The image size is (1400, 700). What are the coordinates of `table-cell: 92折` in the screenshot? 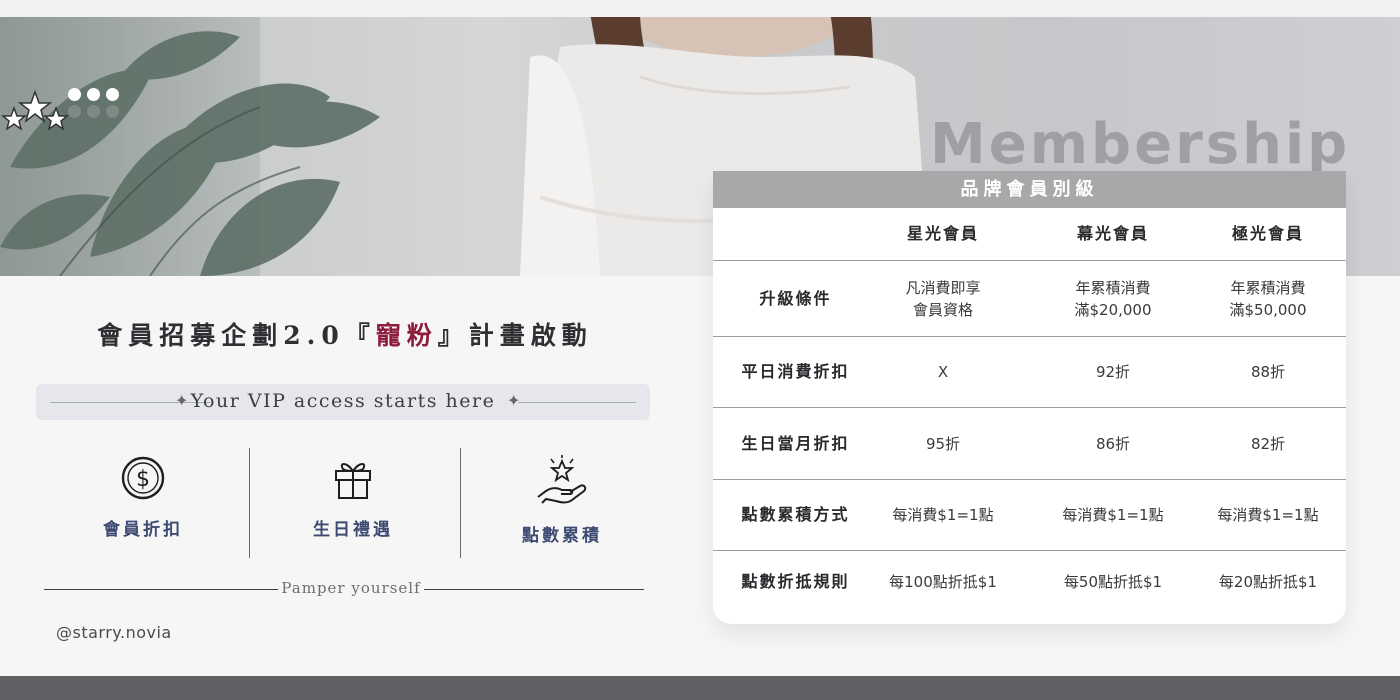 It's located at (1113, 372).